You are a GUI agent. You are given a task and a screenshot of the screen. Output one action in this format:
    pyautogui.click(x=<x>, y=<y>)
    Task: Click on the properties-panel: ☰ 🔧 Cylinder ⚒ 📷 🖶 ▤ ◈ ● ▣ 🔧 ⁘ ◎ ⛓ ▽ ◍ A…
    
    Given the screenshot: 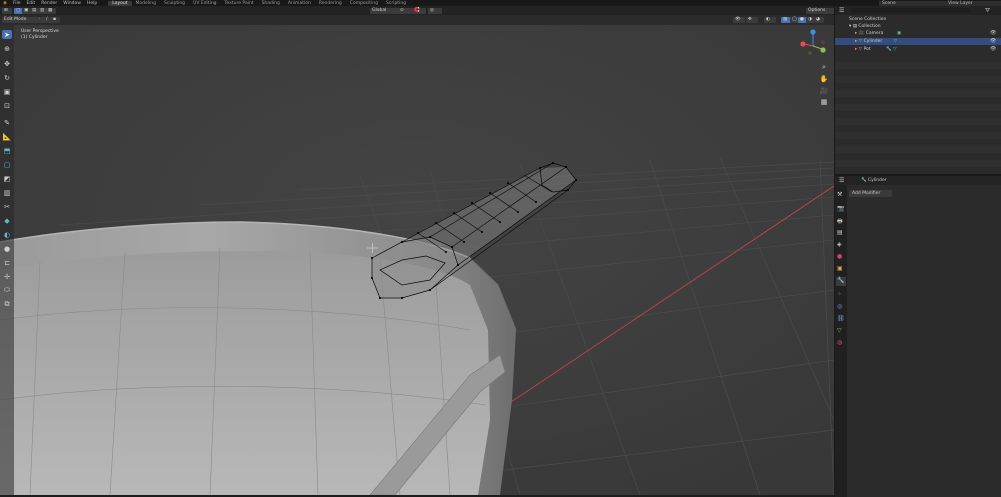 What is the action you would take?
    pyautogui.click(x=917, y=335)
    